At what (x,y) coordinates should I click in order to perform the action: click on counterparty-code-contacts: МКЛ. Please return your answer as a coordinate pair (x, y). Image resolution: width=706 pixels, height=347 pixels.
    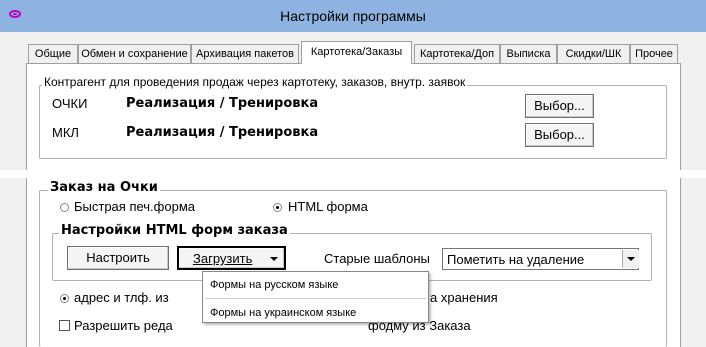
    Looking at the image, I should click on (65, 132).